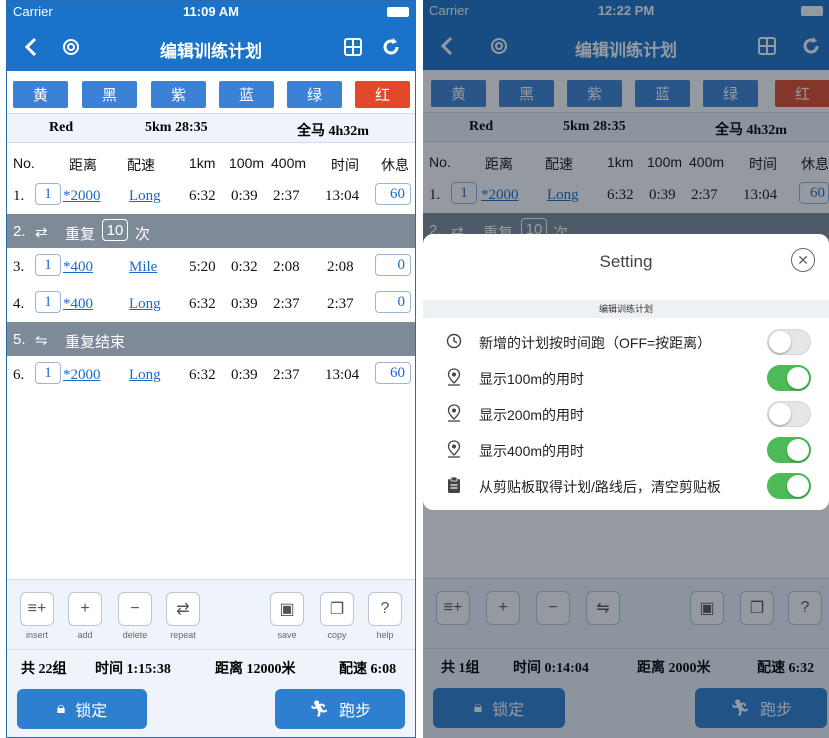 Image resolution: width=829 pixels, height=738 pixels. I want to click on color-button-yellow: 黄, so click(40, 94).